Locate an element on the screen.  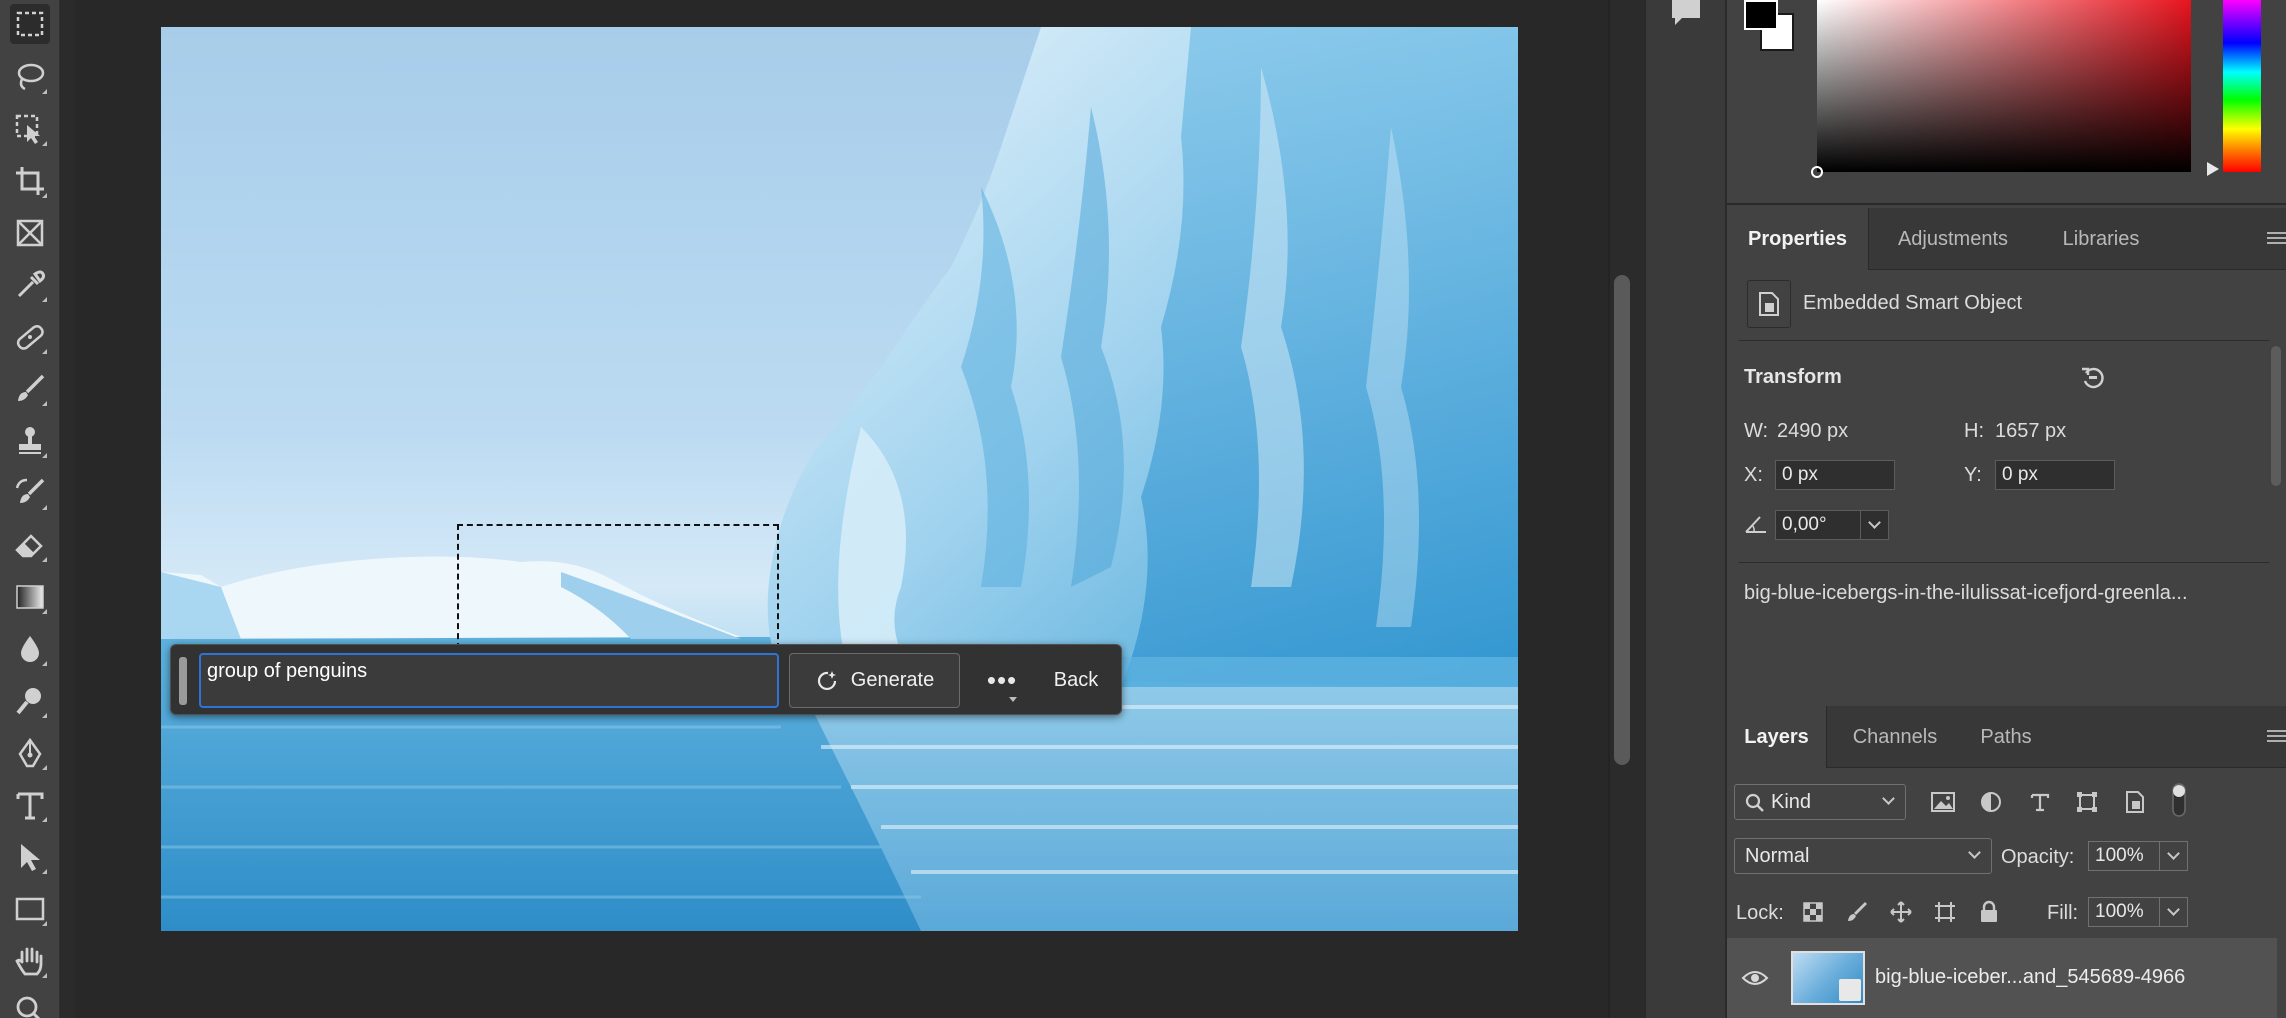
height-label: H: is located at coordinates (1974, 431).